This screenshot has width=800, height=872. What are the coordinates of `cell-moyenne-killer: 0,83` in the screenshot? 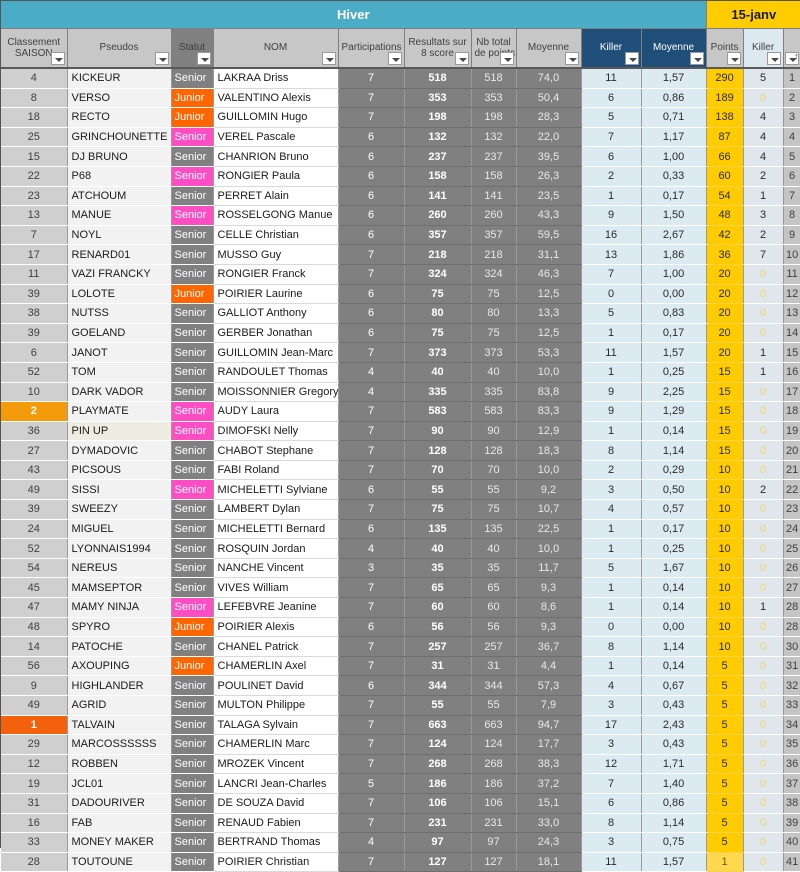 It's located at (674, 313).